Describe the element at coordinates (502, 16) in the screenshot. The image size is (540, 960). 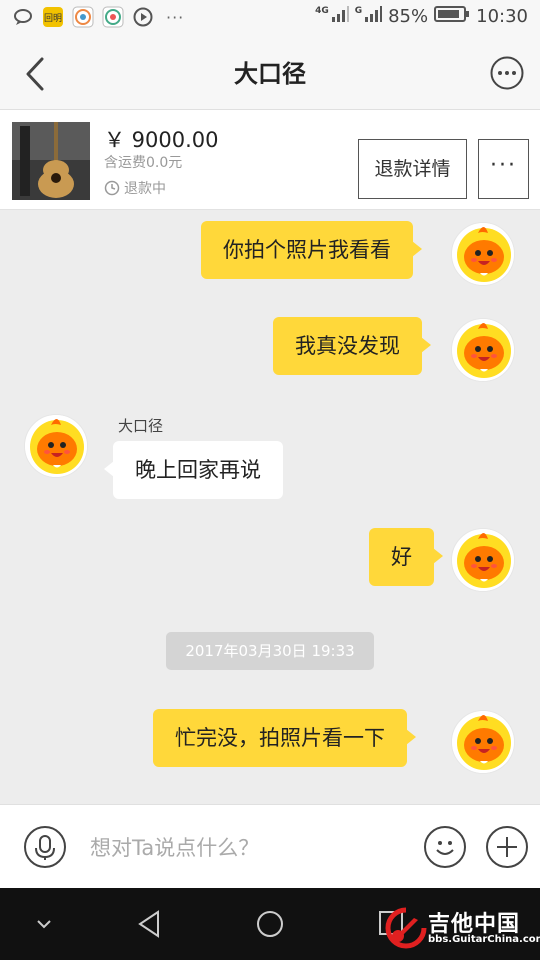
I see `clock: 10:30` at that location.